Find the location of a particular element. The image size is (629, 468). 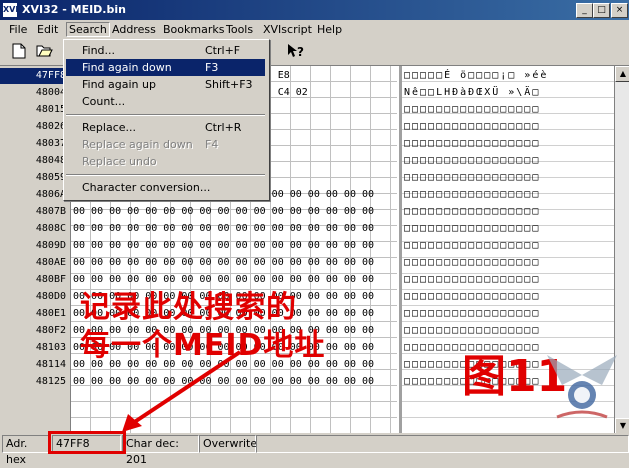

watermark-logo-icon is located at coordinates (582, 387).